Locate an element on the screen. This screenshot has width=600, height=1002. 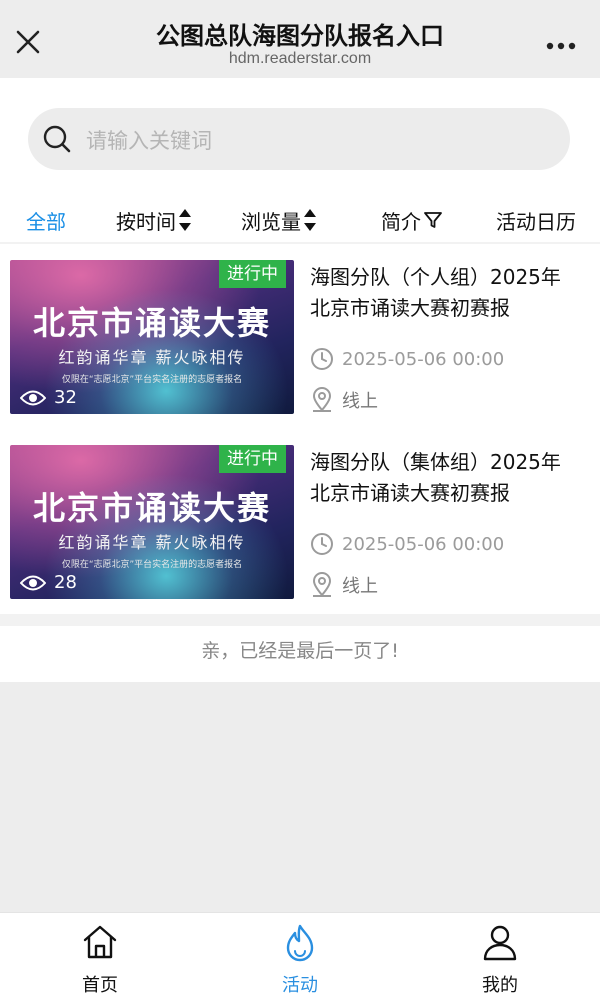
end-of-list-note: 亲，已经是最后一页了! is located at coordinates (300, 651).